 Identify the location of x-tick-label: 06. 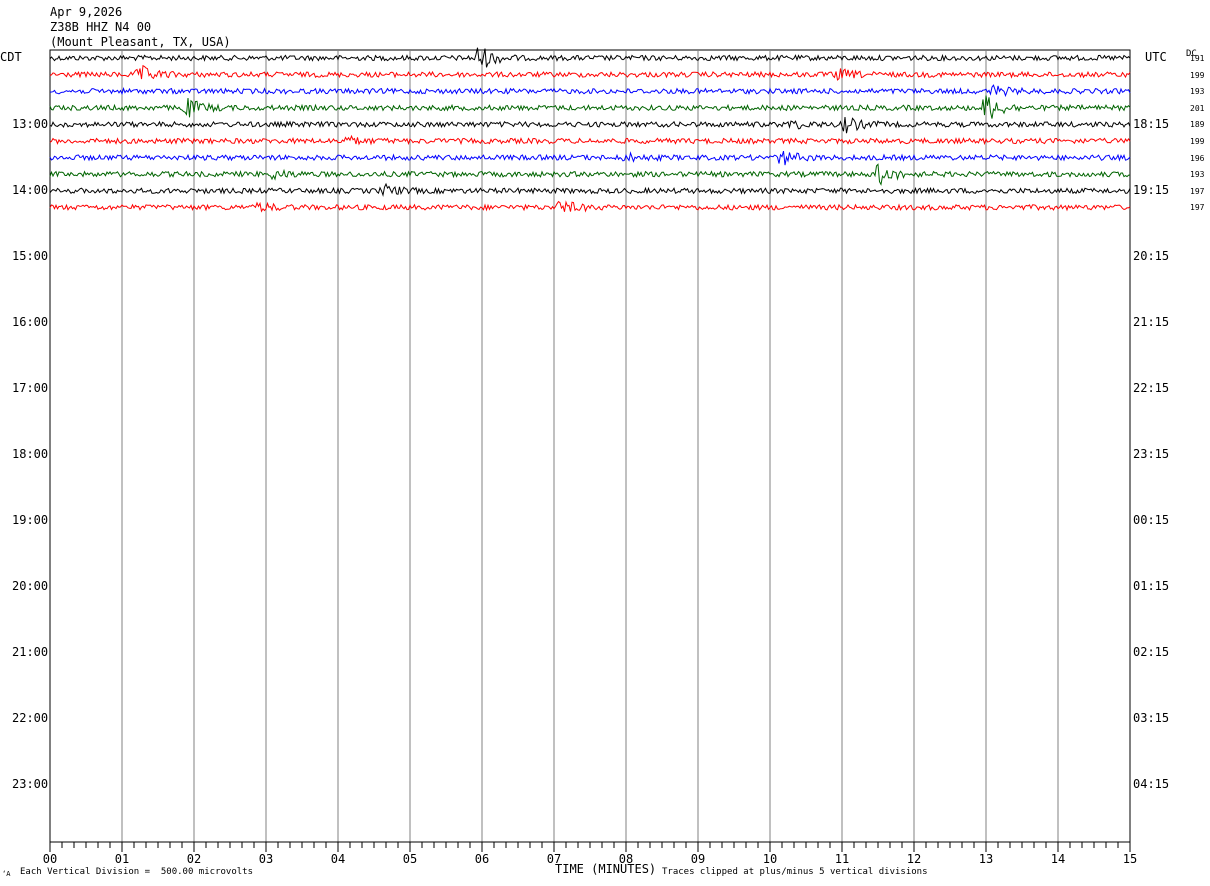
(482, 859).